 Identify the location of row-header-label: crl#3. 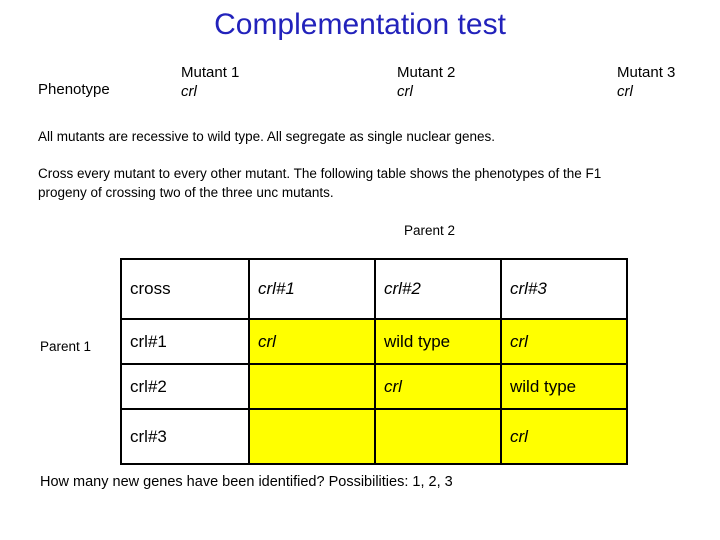
(148, 436).